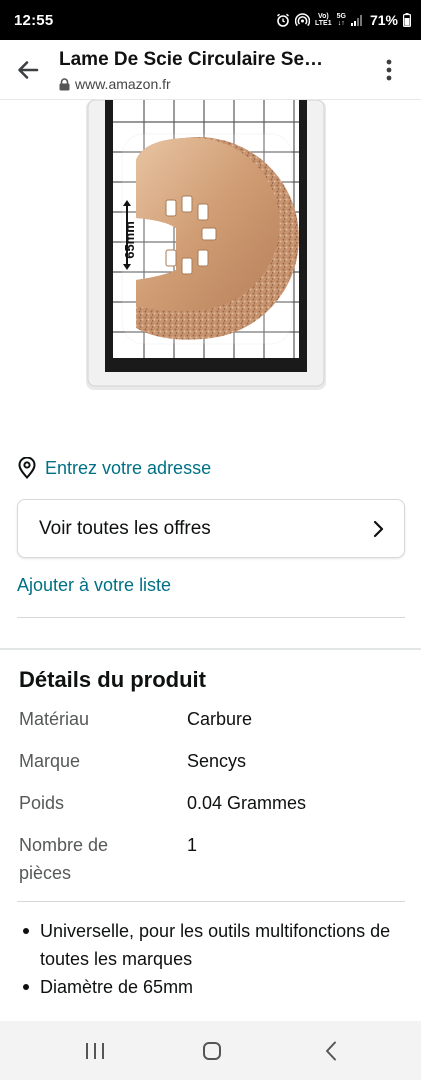 The height and width of the screenshot is (1080, 421). I want to click on nav-back-button, so click(331, 1051).